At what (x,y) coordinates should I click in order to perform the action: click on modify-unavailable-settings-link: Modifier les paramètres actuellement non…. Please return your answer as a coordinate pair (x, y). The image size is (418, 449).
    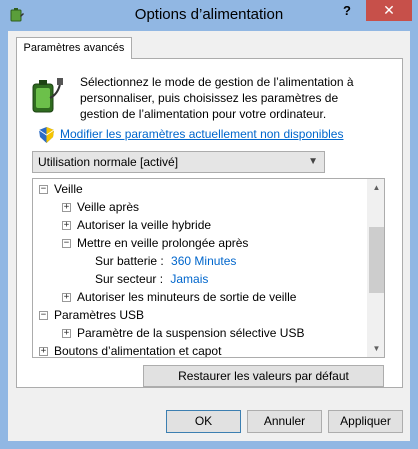
    Looking at the image, I should click on (201, 134).